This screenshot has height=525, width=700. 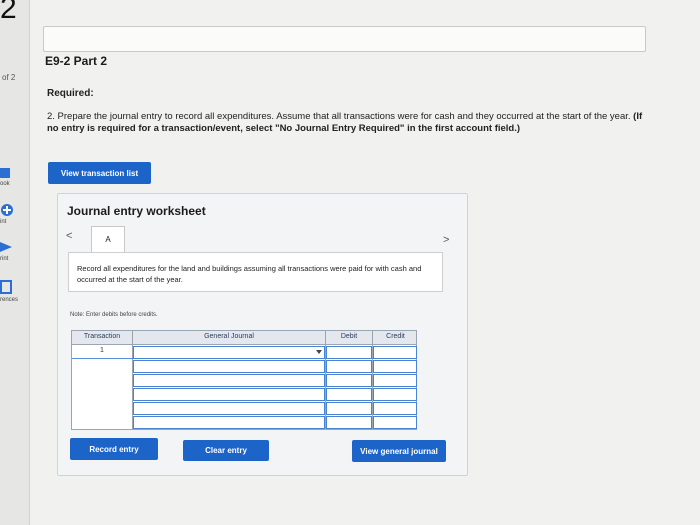 I want to click on sidebar-item-ebook-label: ook, so click(x=5, y=184).